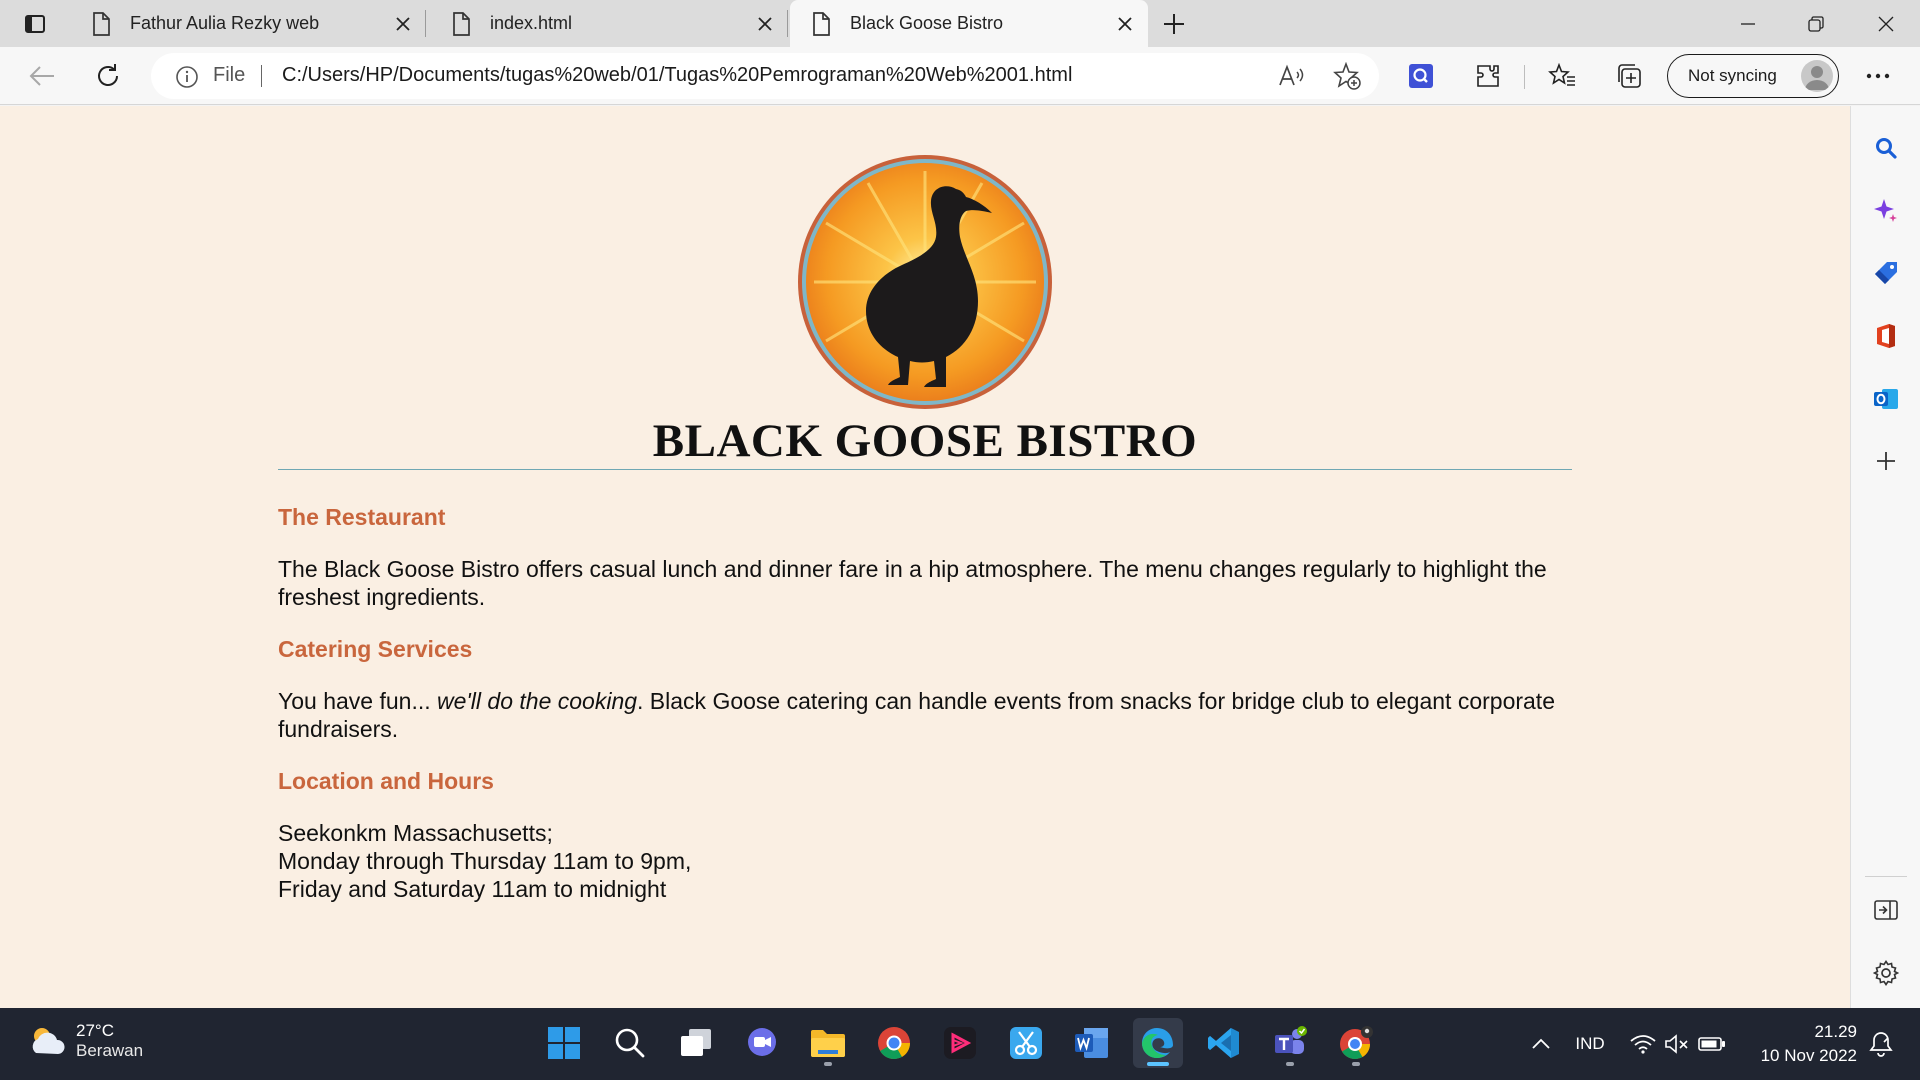 Image resolution: width=1920 pixels, height=1080 pixels. I want to click on tab-actions-icon, so click(35, 24).